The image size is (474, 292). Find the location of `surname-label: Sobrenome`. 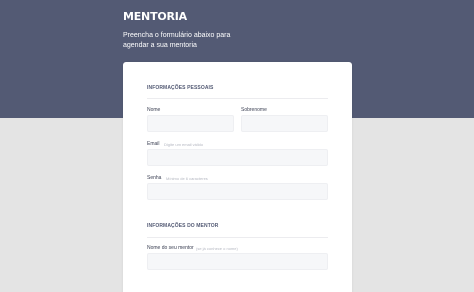

surname-label: Sobrenome is located at coordinates (254, 110).